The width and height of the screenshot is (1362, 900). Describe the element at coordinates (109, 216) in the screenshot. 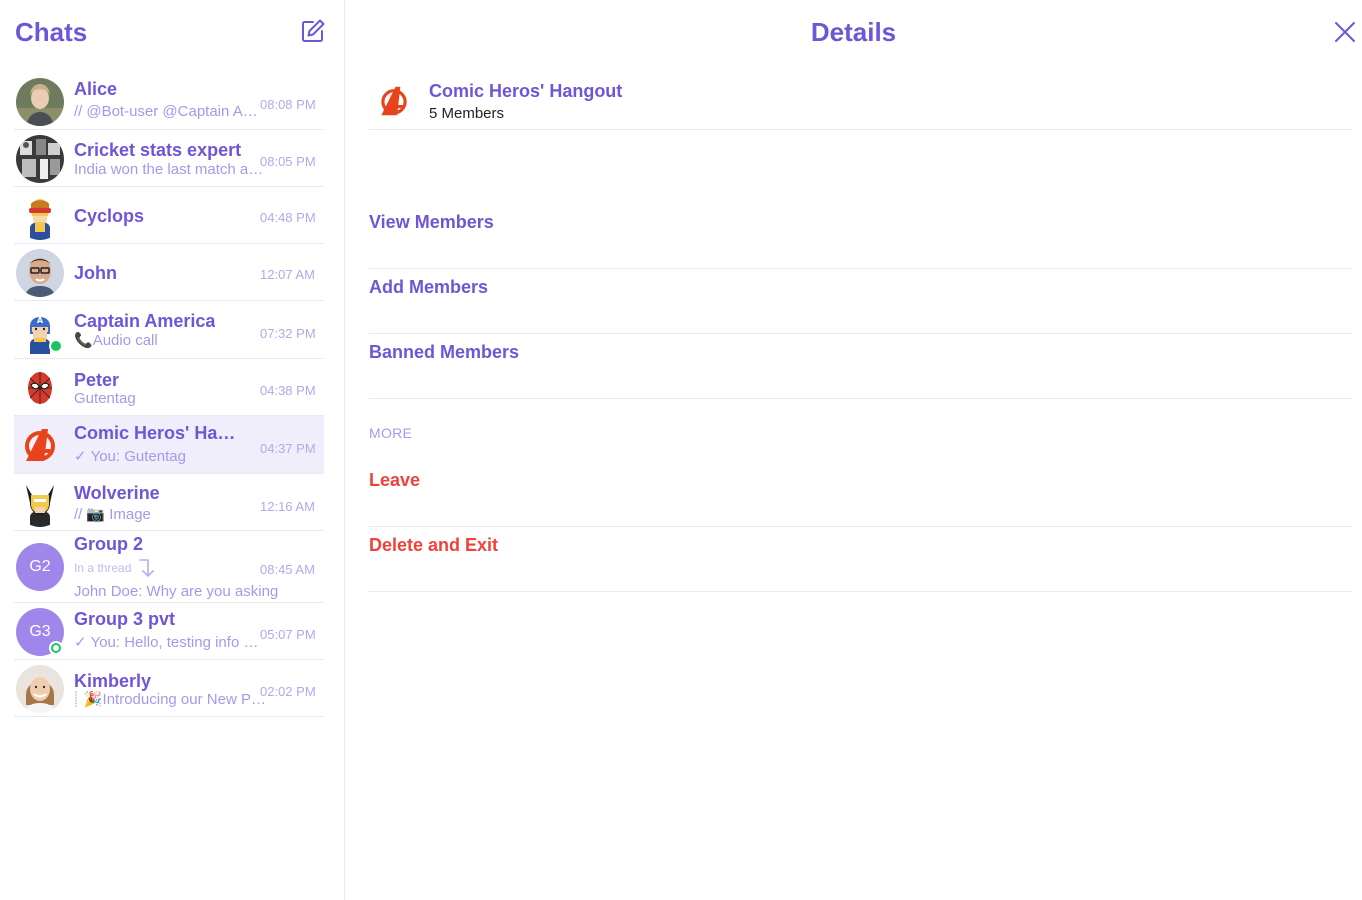

I see `chat-name: Cyclops` at that location.